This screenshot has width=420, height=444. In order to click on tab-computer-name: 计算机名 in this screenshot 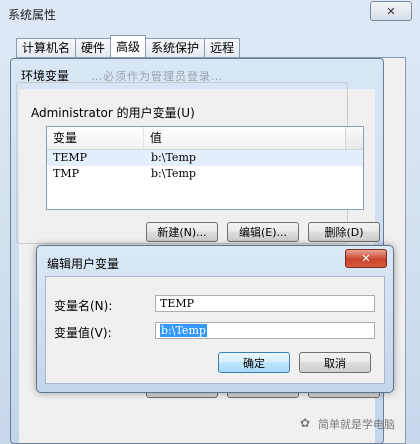, I will do `click(46, 48)`.